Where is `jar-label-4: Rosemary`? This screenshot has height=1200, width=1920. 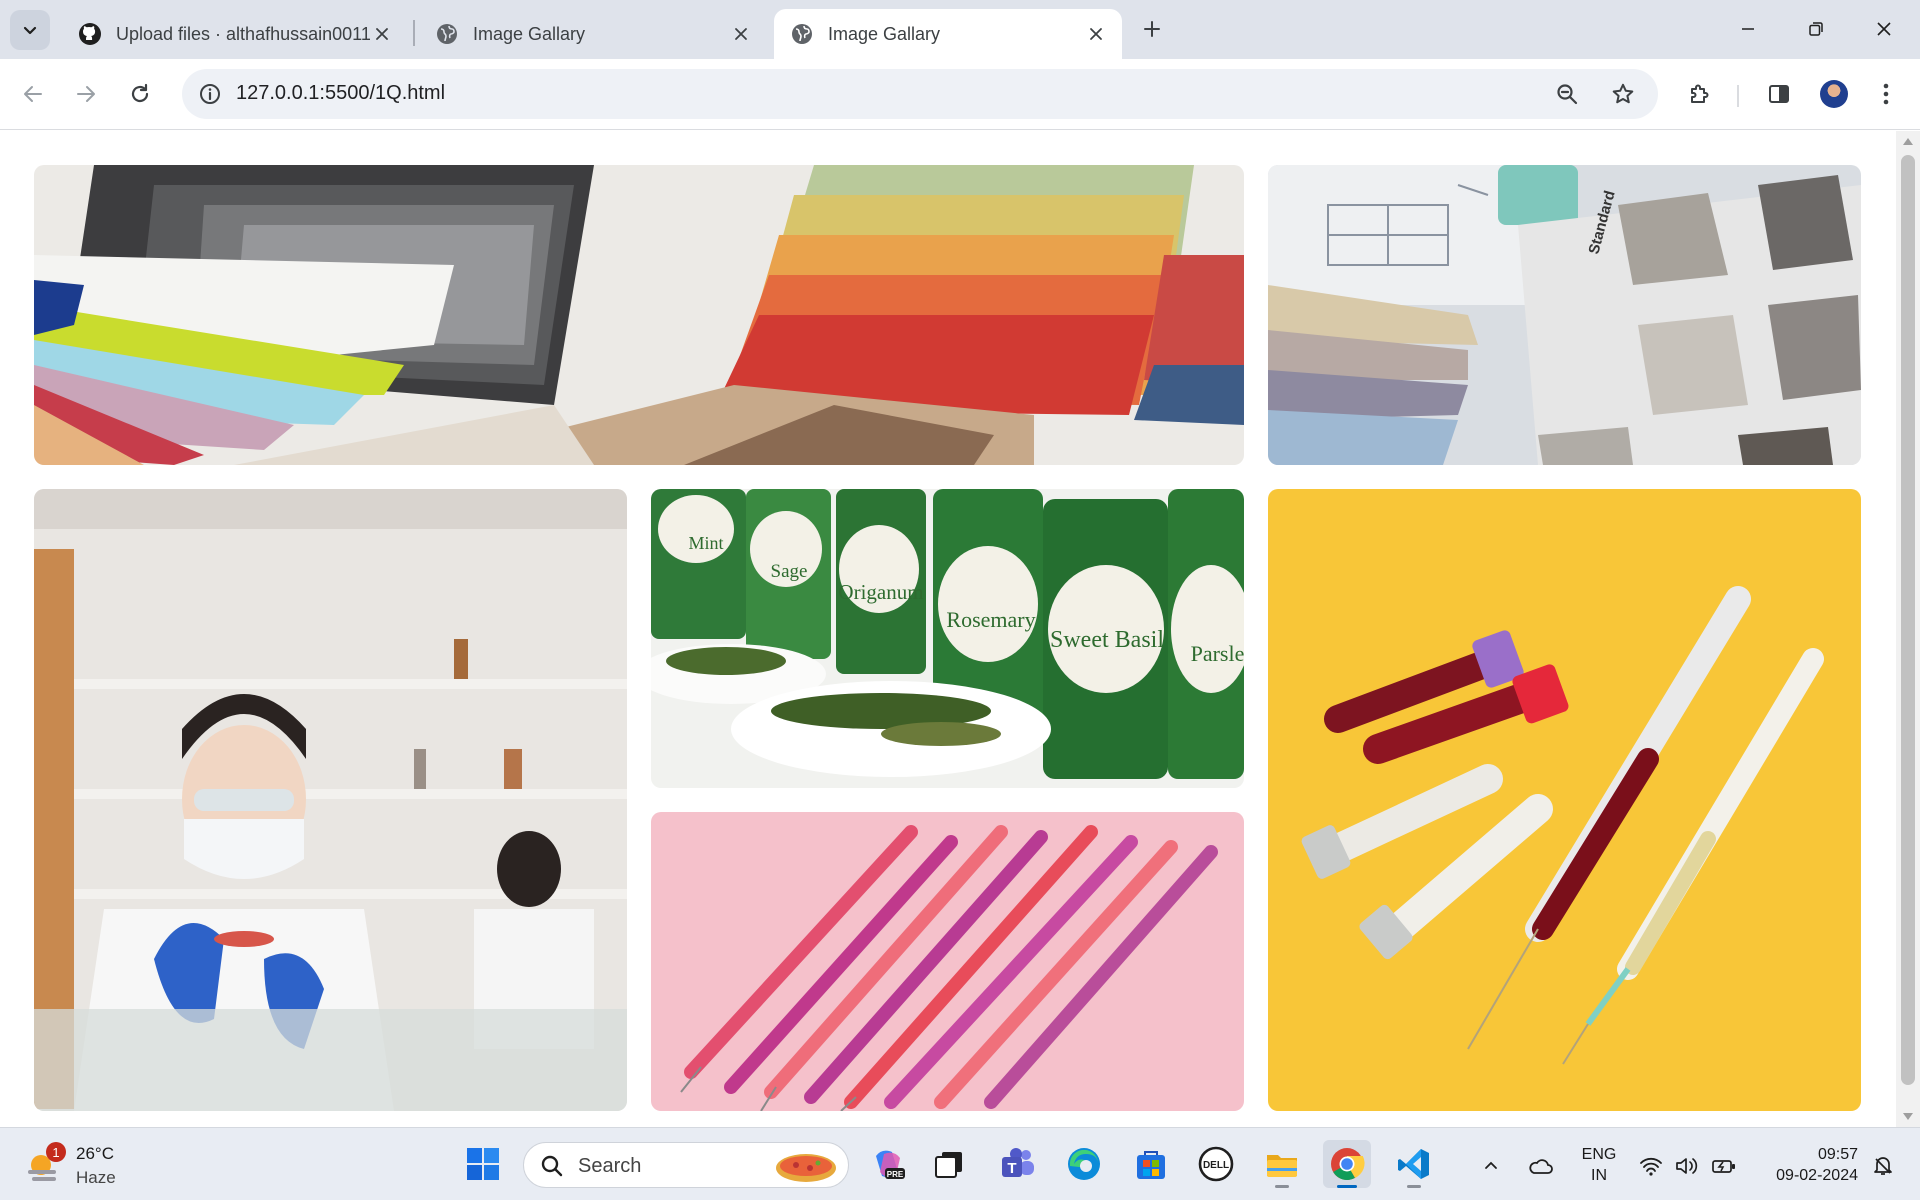
jar-label-4: Rosemary is located at coordinates (990, 619).